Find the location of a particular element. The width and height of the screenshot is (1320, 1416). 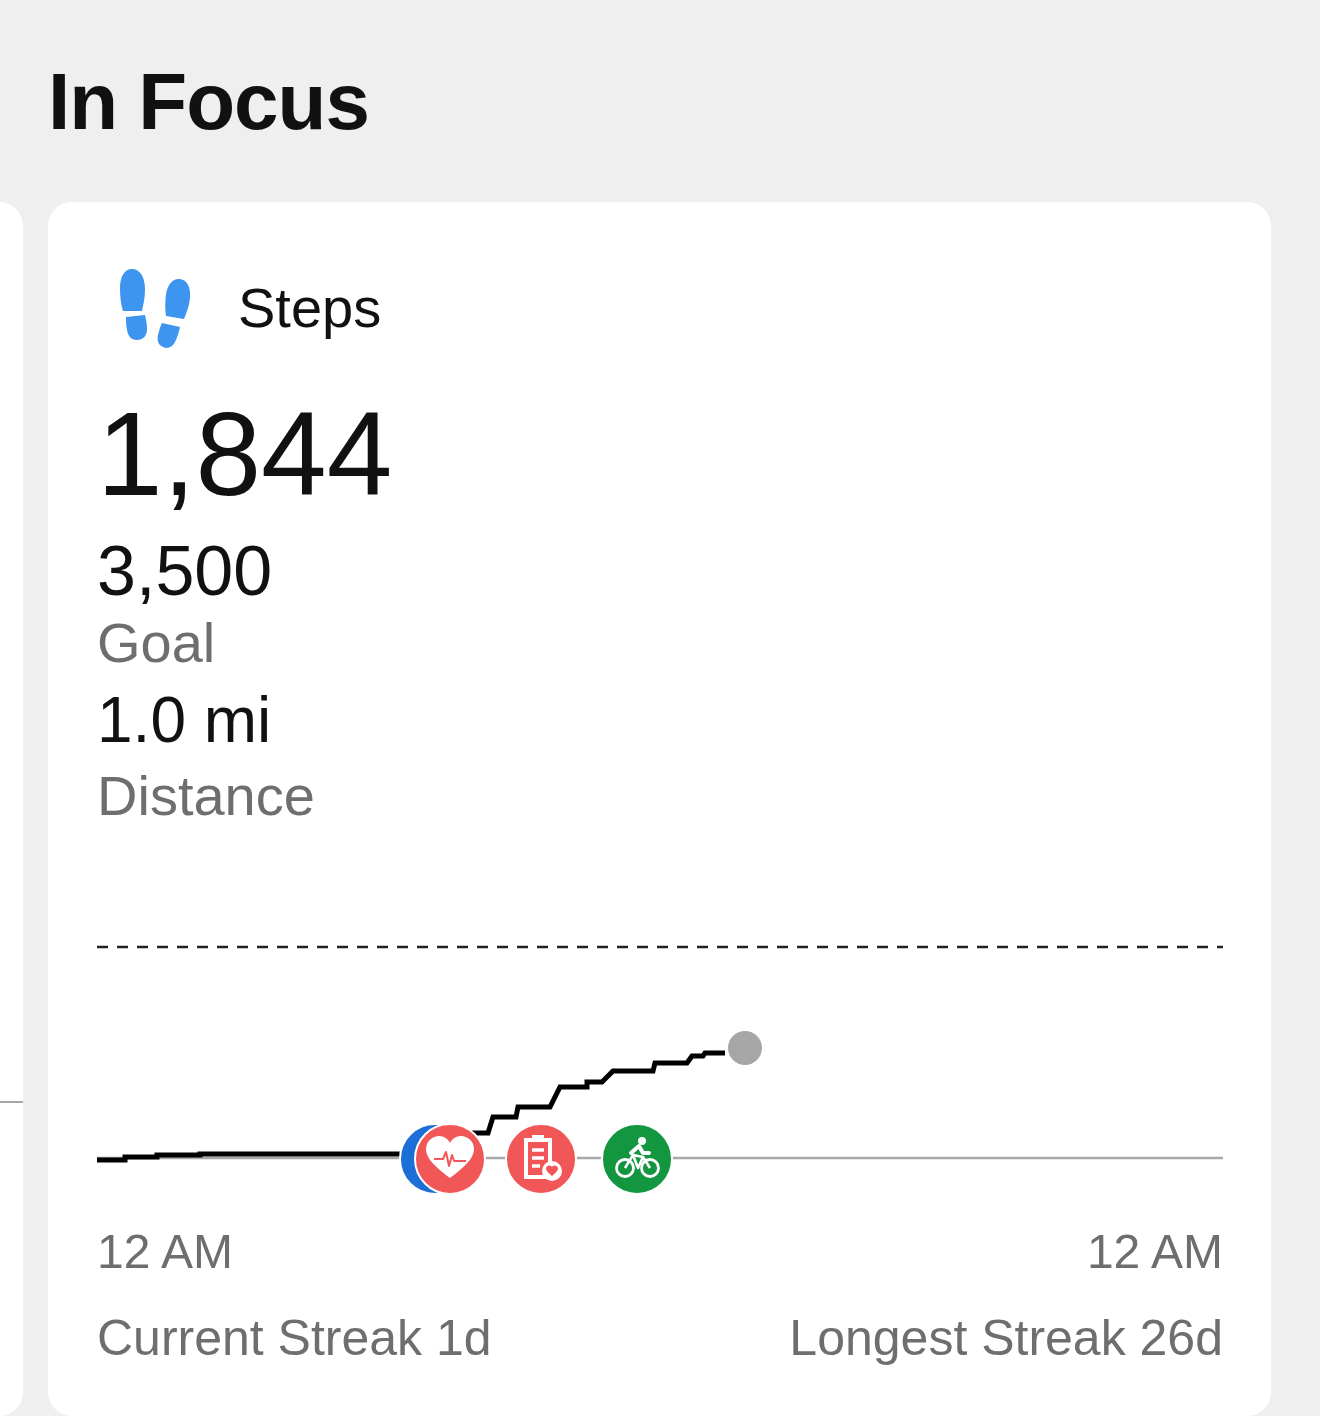

current-point-marker is located at coordinates (745, 1048).